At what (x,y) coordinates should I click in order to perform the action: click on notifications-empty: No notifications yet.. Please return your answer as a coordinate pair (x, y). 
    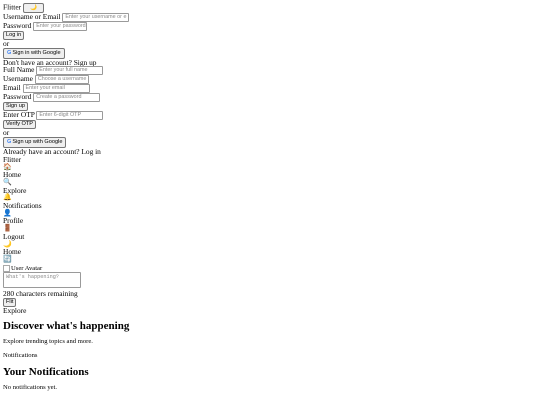
    Looking at the image, I should click on (30, 387).